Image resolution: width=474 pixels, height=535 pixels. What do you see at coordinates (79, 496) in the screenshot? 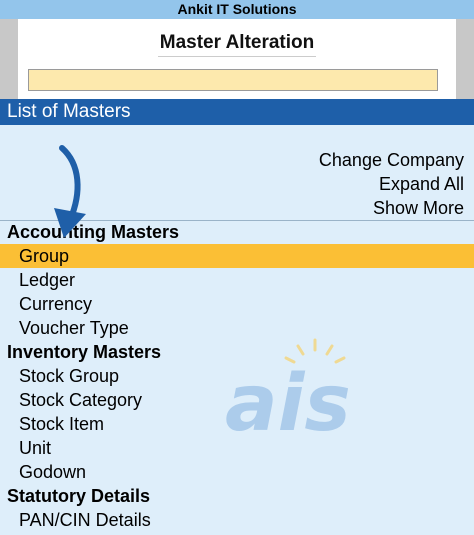
I see `section-statutory-details: Statutory Details` at bounding box center [79, 496].